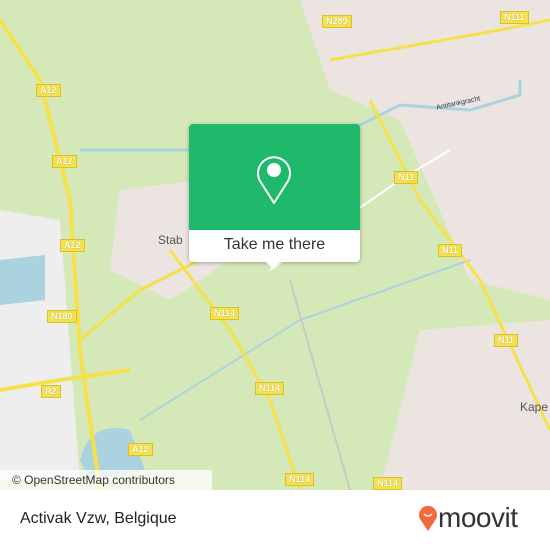 This screenshot has width=550, height=550. What do you see at coordinates (170, 240) in the screenshot?
I see `place-label: Stab` at bounding box center [170, 240].